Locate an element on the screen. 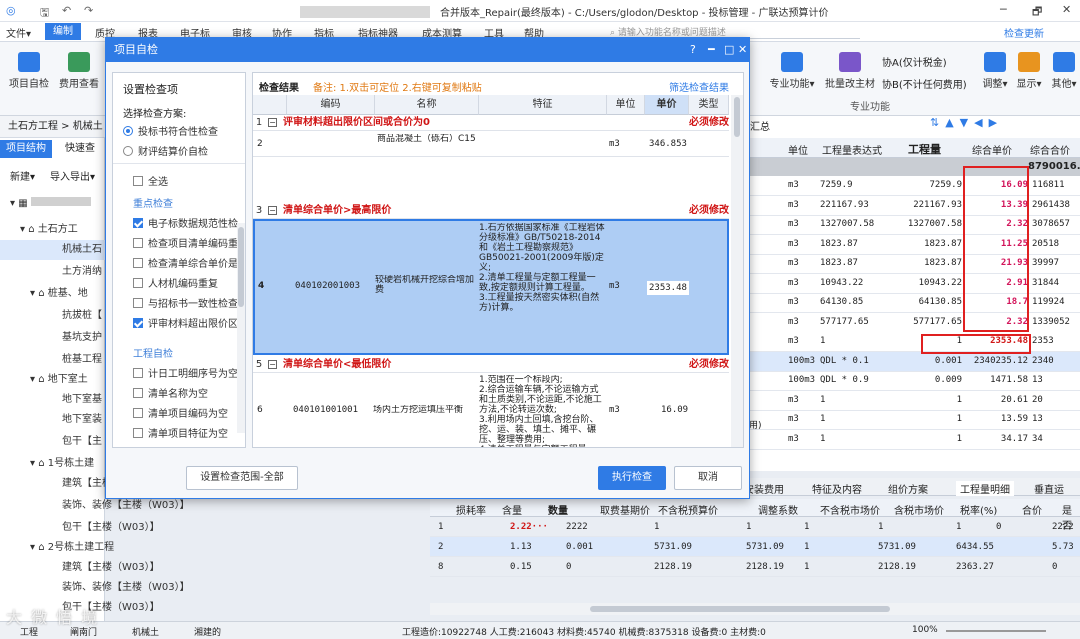 The height and width of the screenshot is (639, 1080). import-export-button: 导入导出▾ is located at coordinates (72, 175).